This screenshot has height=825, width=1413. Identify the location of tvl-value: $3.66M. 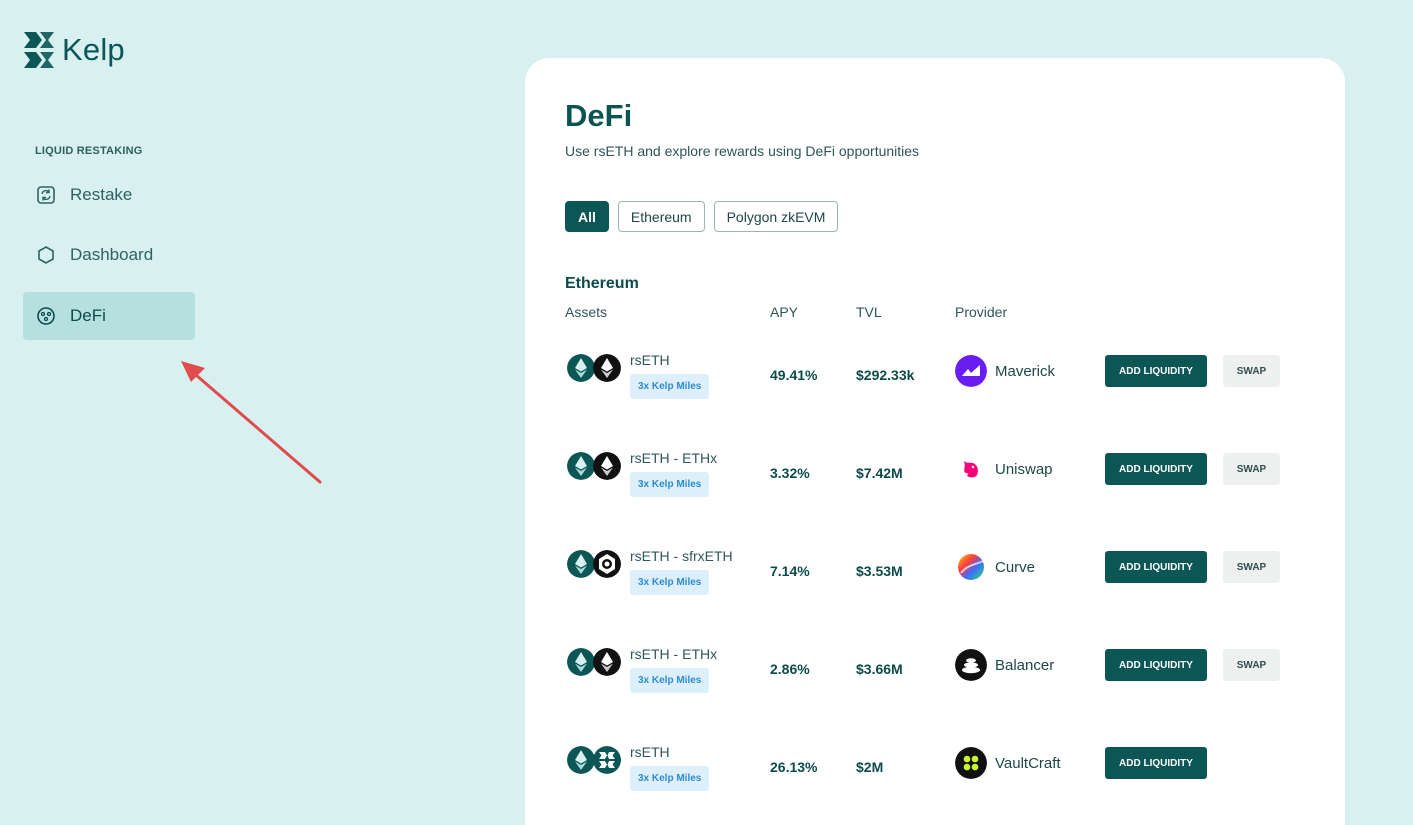
(879, 669).